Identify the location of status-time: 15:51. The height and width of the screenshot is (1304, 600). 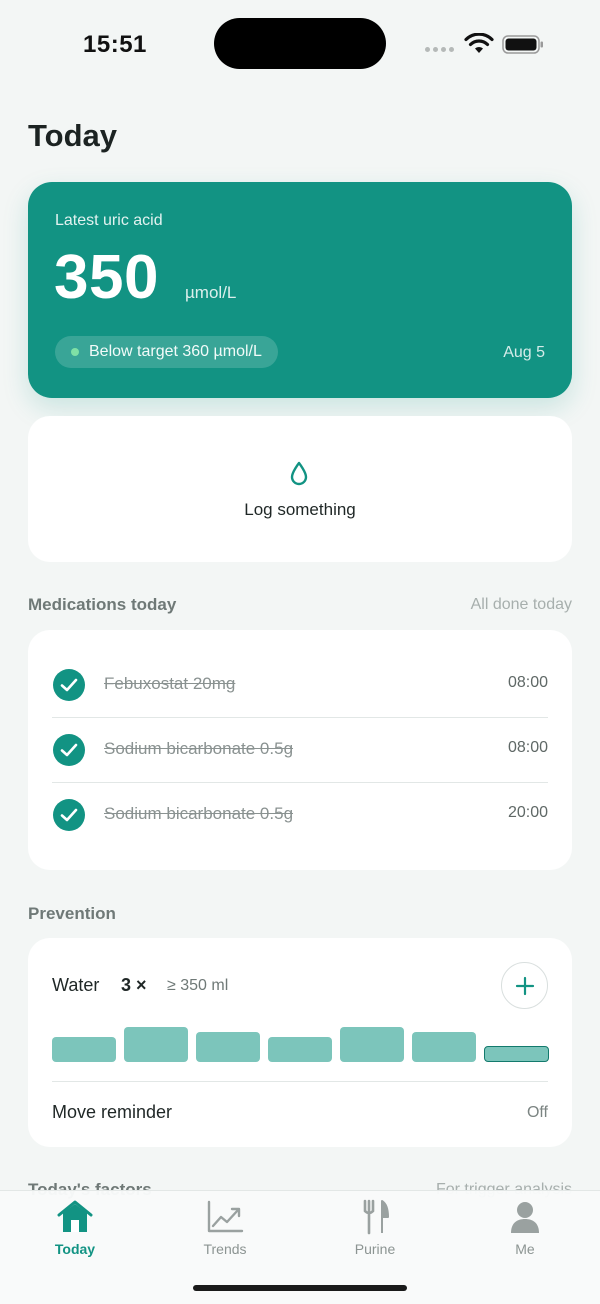
(115, 44).